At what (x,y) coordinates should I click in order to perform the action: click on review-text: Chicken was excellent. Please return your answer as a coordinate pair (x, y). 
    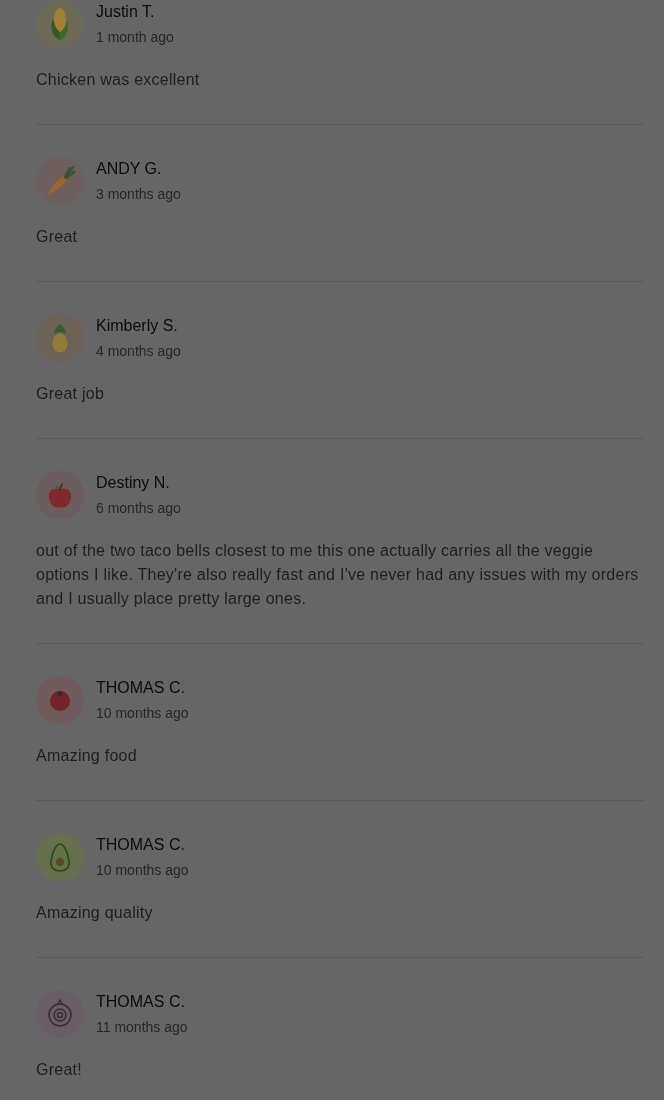
    Looking at the image, I should click on (118, 80).